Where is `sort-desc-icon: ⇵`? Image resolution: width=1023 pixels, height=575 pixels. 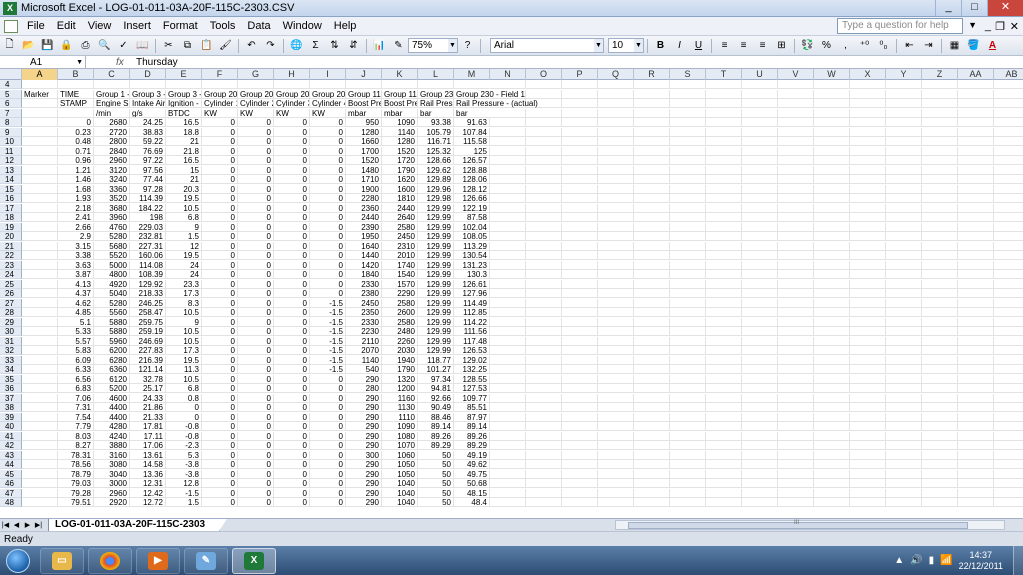
sort-desc-icon: ⇵ is located at coordinates (353, 46).